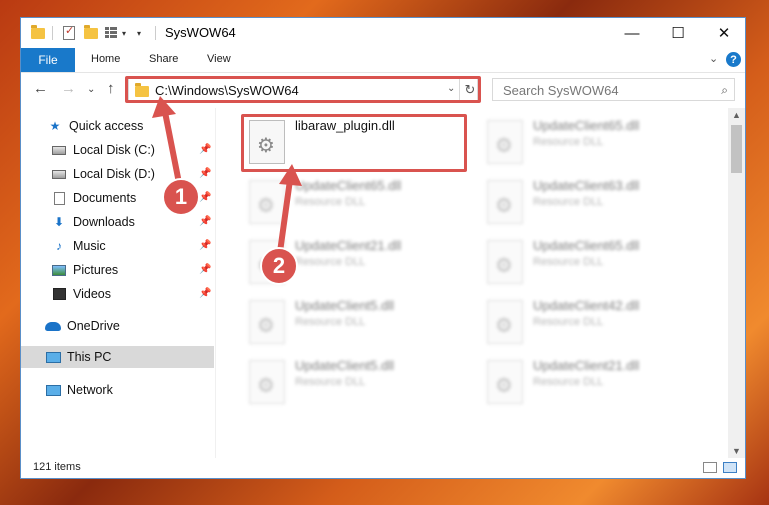  What do you see at coordinates (181, 197) in the screenshot?
I see `step-1-badge: 1` at bounding box center [181, 197].